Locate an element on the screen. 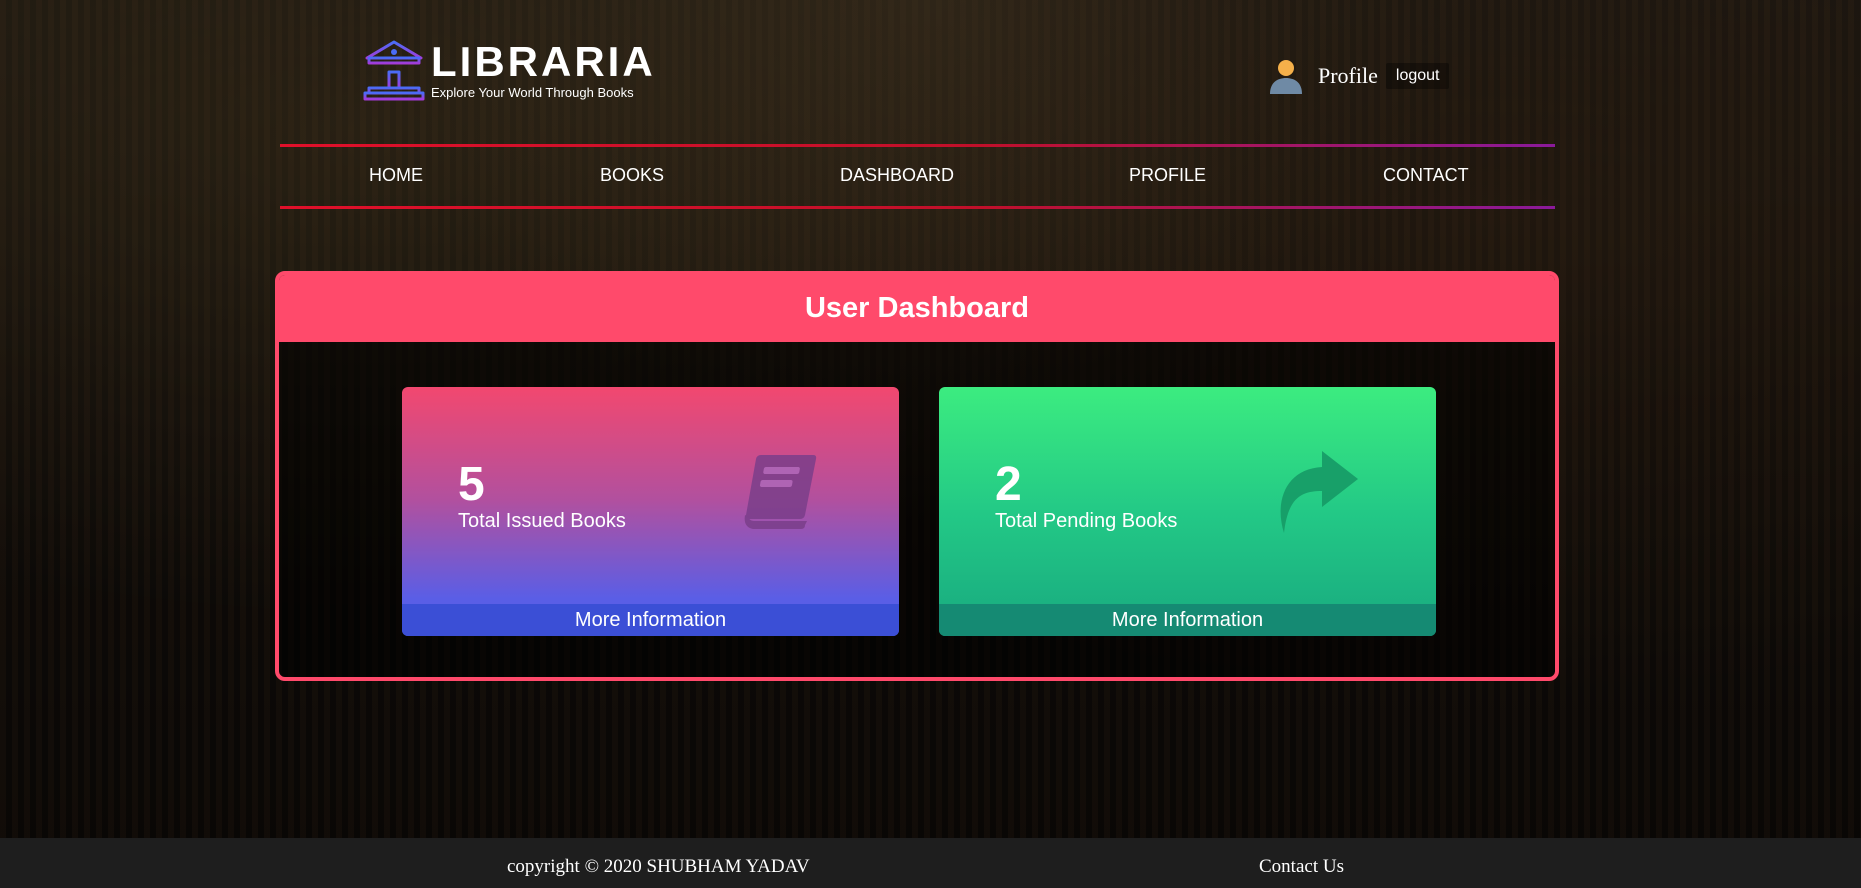 This screenshot has width=1861, height=888. dashboard-header: User Dashboard is located at coordinates (917, 308).